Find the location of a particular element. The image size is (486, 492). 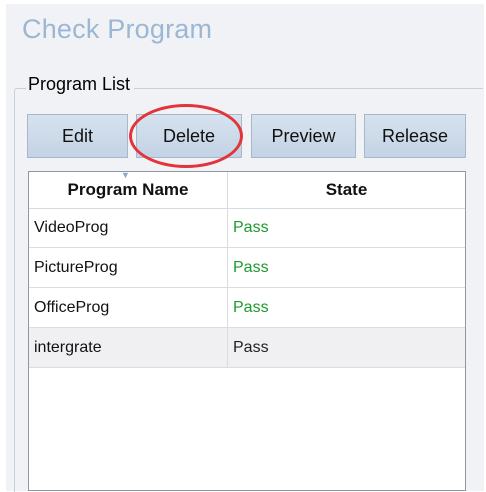

sort-indicator-icon: ▼ is located at coordinates (125, 175).